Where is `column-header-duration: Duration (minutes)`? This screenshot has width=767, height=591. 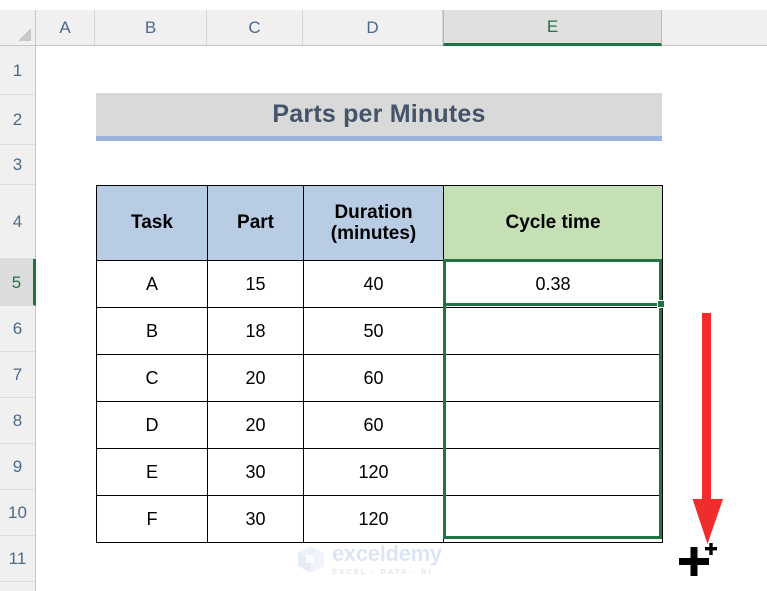 column-header-duration: Duration (minutes) is located at coordinates (373, 223).